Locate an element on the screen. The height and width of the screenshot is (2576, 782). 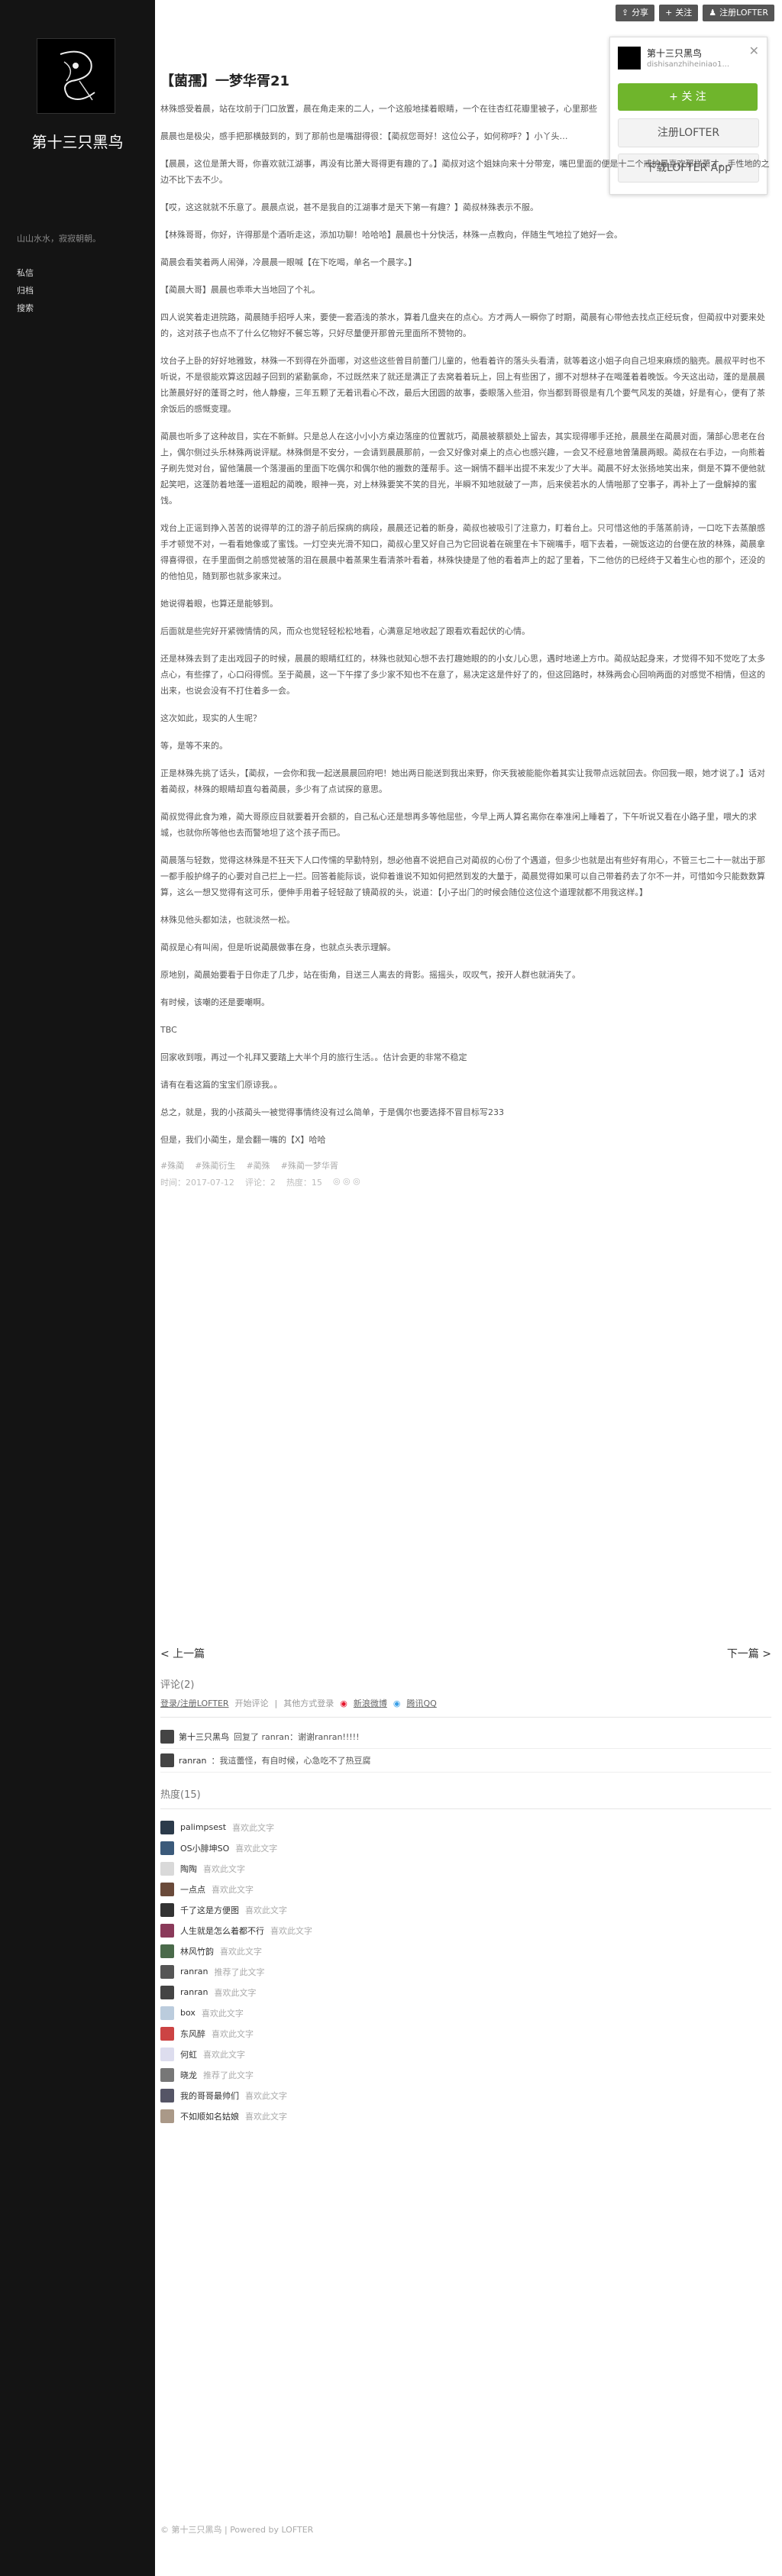
popup-blog-name: 第十三只黑鸟 is located at coordinates (674, 53).